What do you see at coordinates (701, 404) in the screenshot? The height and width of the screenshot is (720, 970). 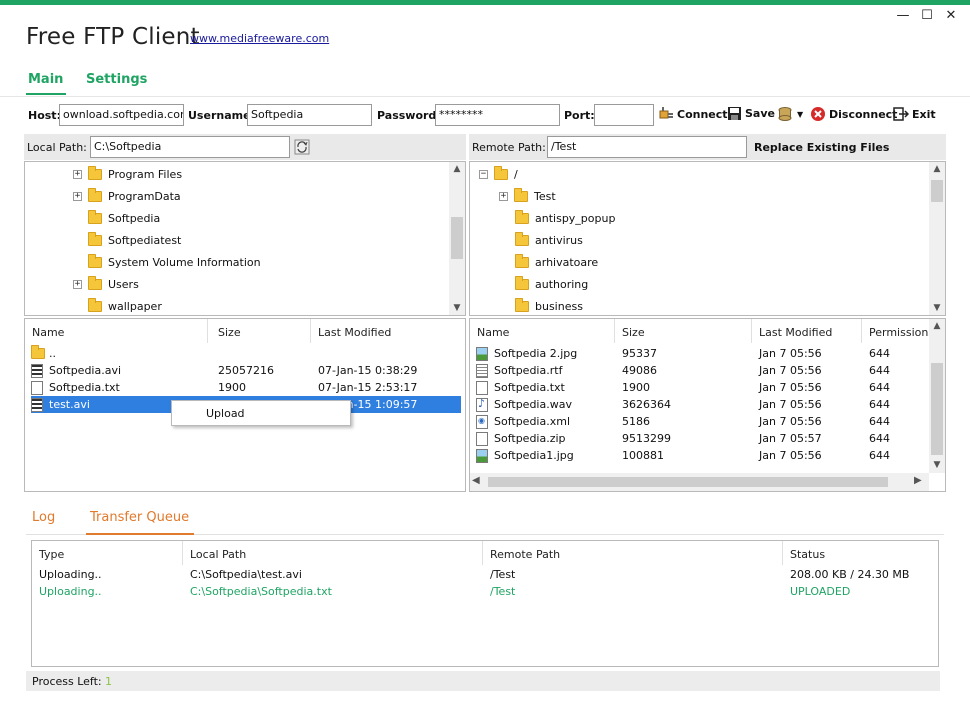 I see `file-row: Softpedia.wav 3626364 Jan 7 05:56 644` at bounding box center [701, 404].